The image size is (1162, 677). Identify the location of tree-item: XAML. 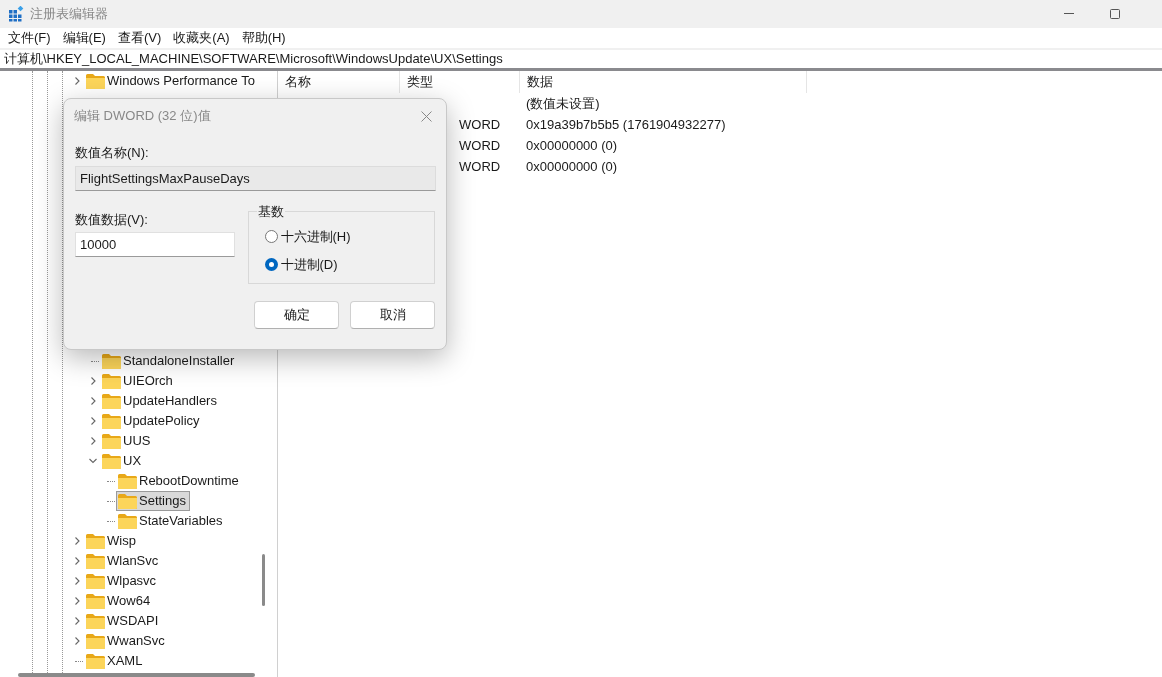
(115, 661).